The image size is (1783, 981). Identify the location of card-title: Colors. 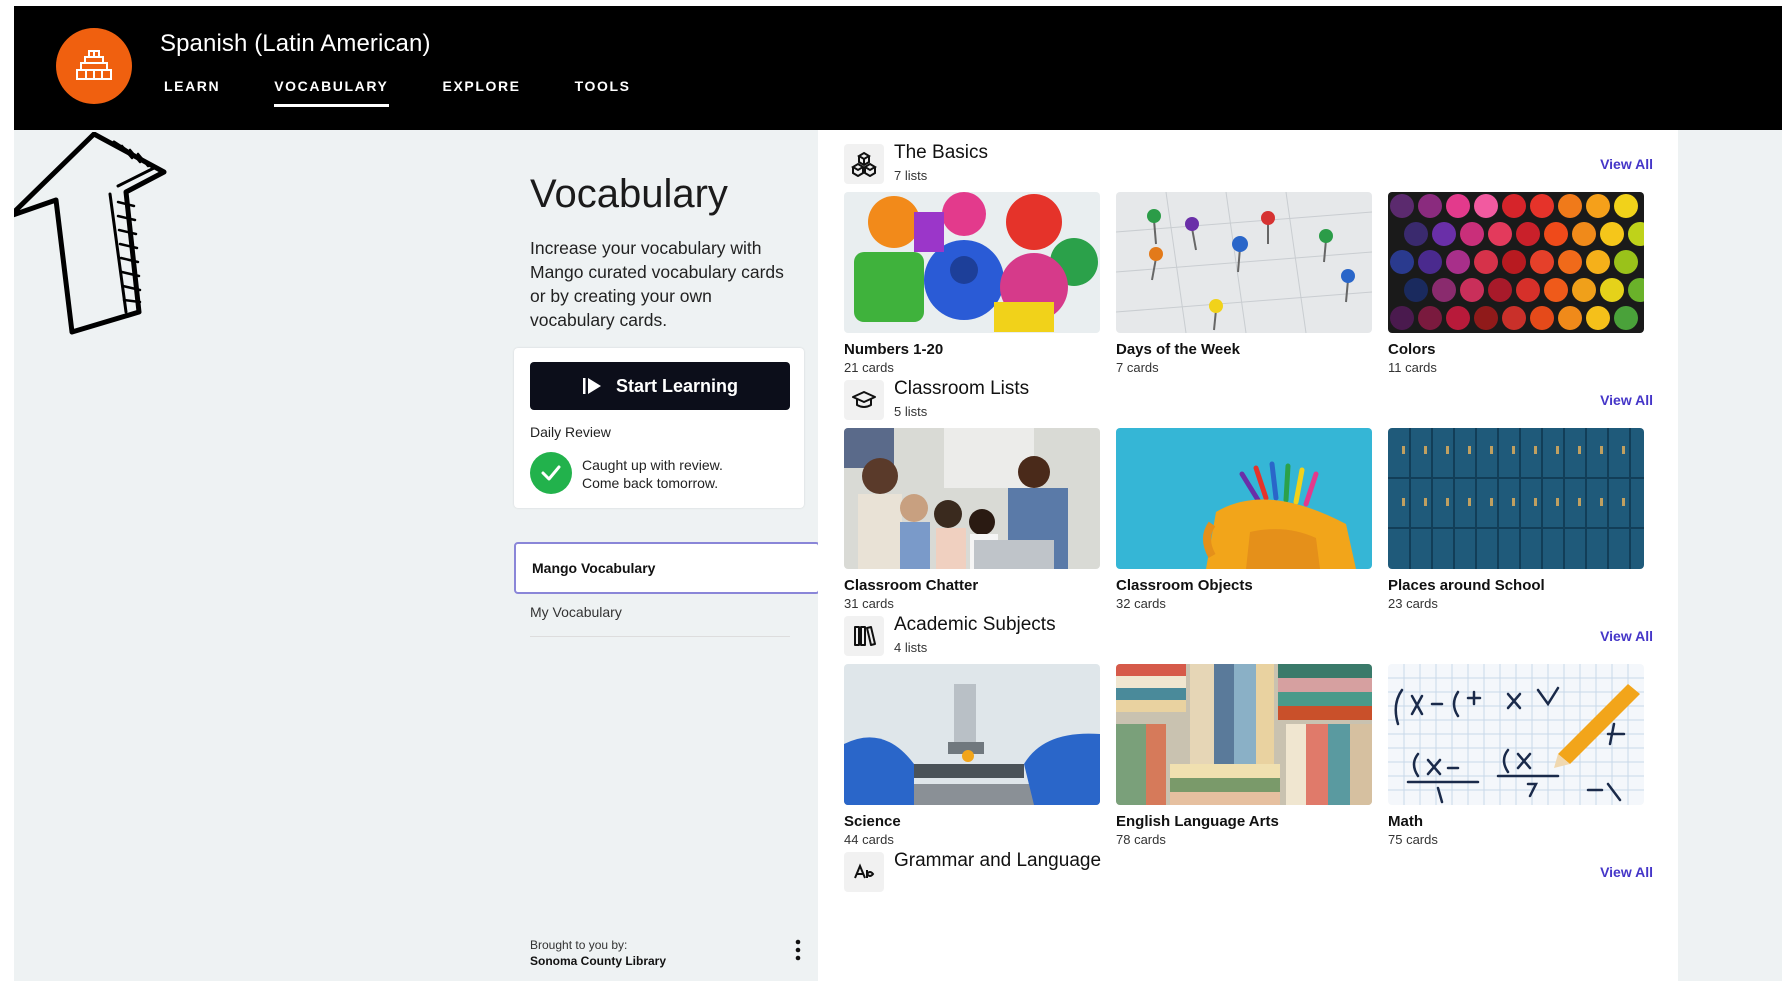
(1412, 349).